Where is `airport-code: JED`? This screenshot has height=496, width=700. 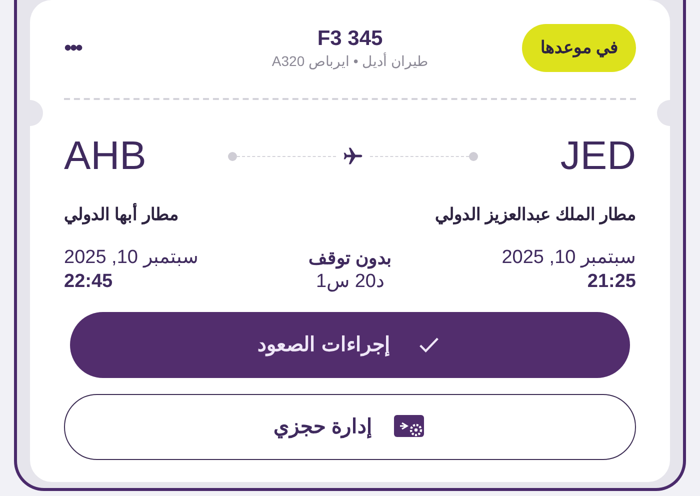
airport-code: JED is located at coordinates (598, 156).